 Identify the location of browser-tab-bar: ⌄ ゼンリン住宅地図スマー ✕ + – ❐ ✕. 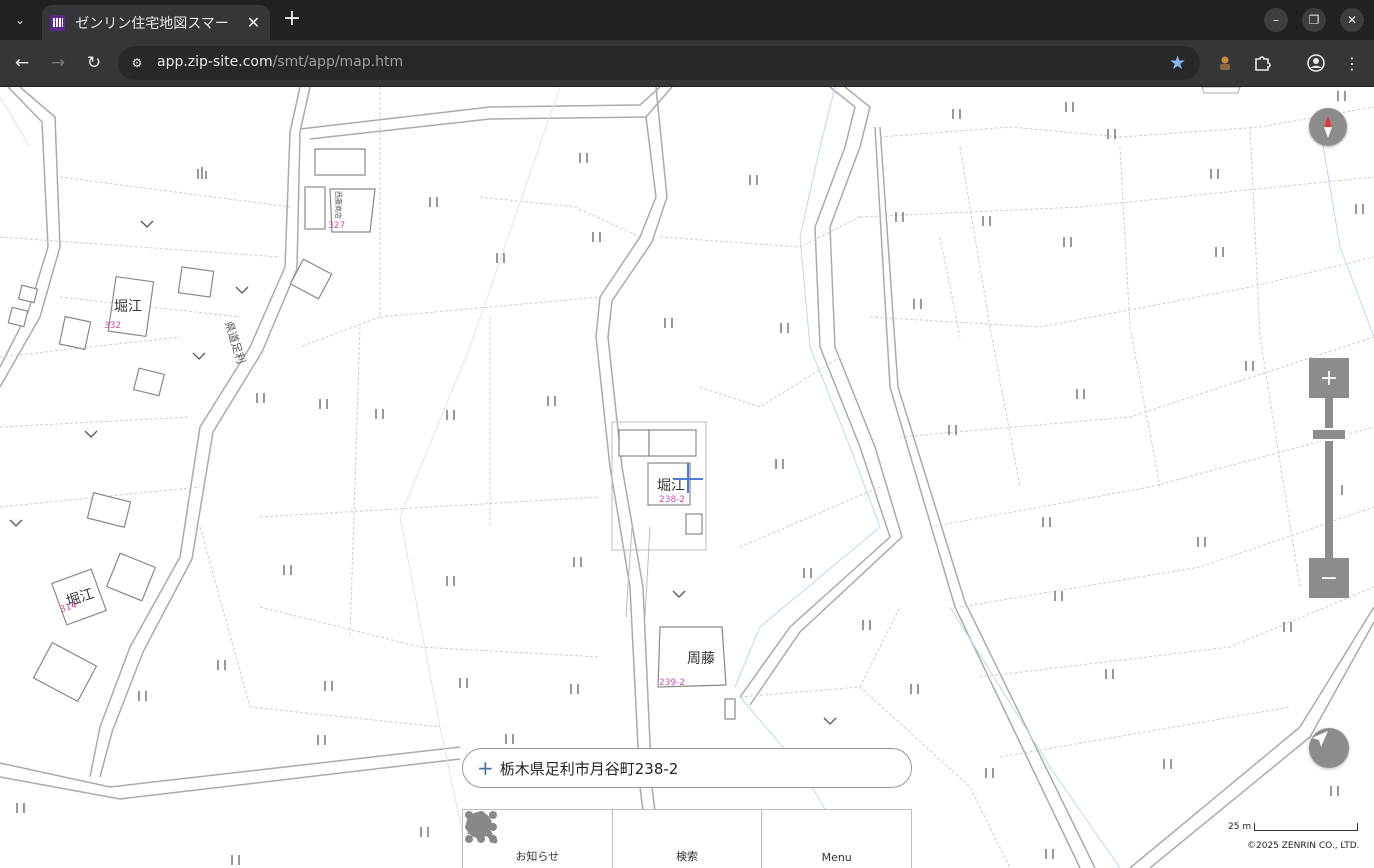
(687, 20).